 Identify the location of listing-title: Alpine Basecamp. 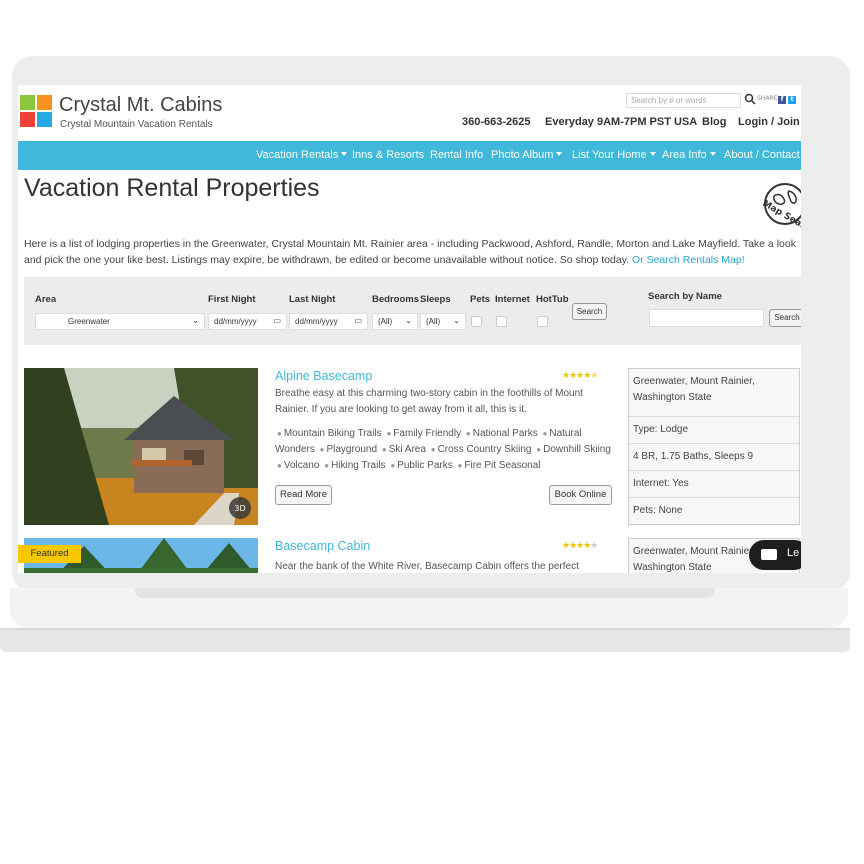
(323, 376).